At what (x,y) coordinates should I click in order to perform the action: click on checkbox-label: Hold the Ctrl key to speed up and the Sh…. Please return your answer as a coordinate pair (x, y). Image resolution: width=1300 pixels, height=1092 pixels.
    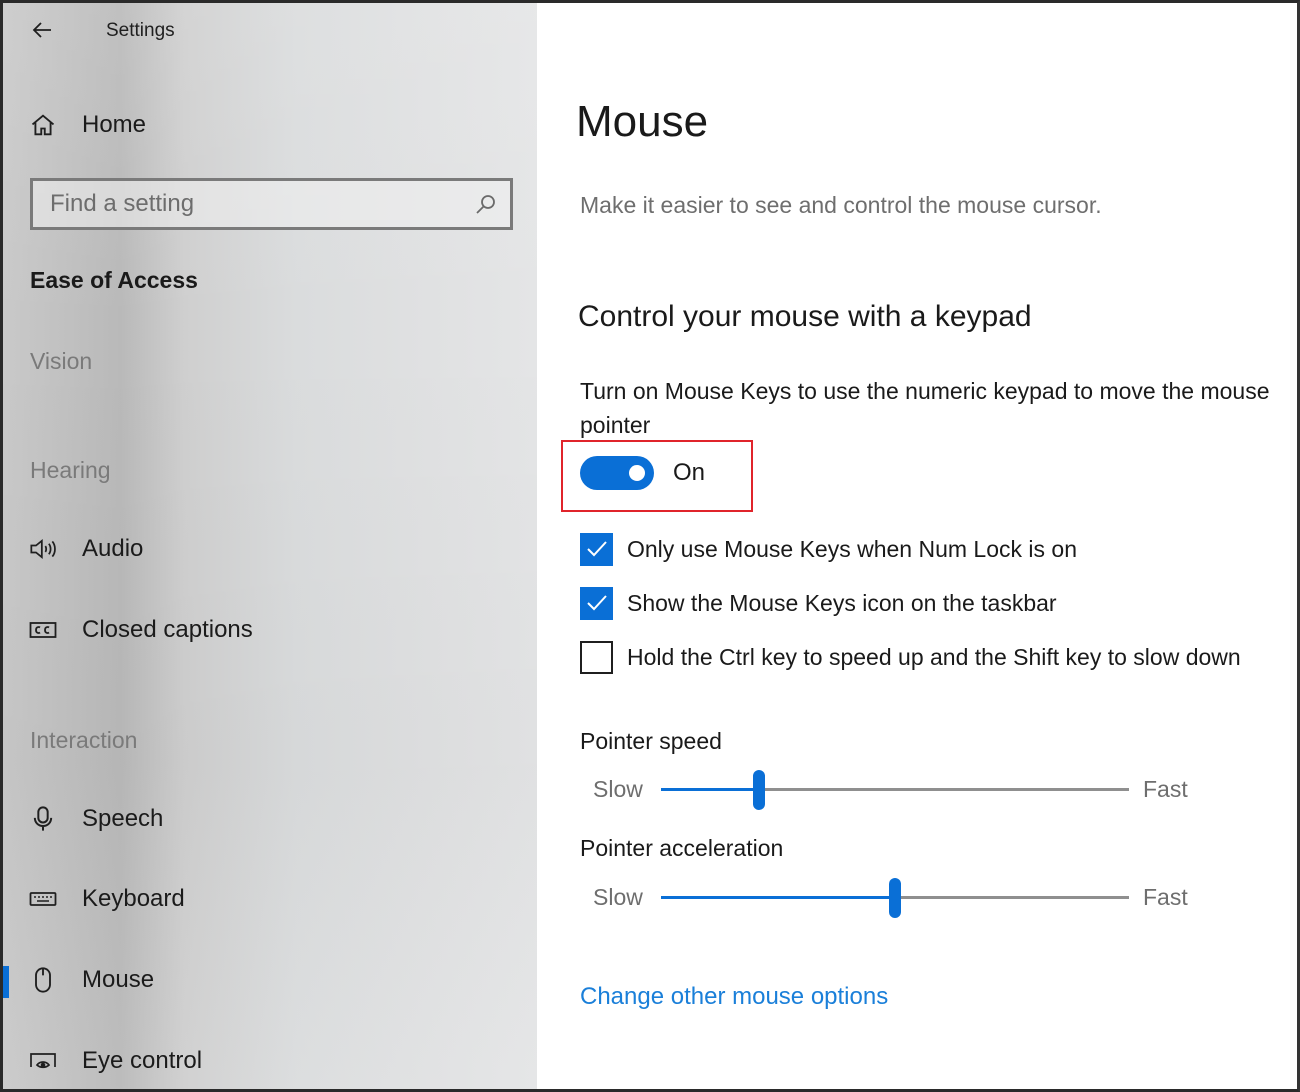
    Looking at the image, I should click on (934, 656).